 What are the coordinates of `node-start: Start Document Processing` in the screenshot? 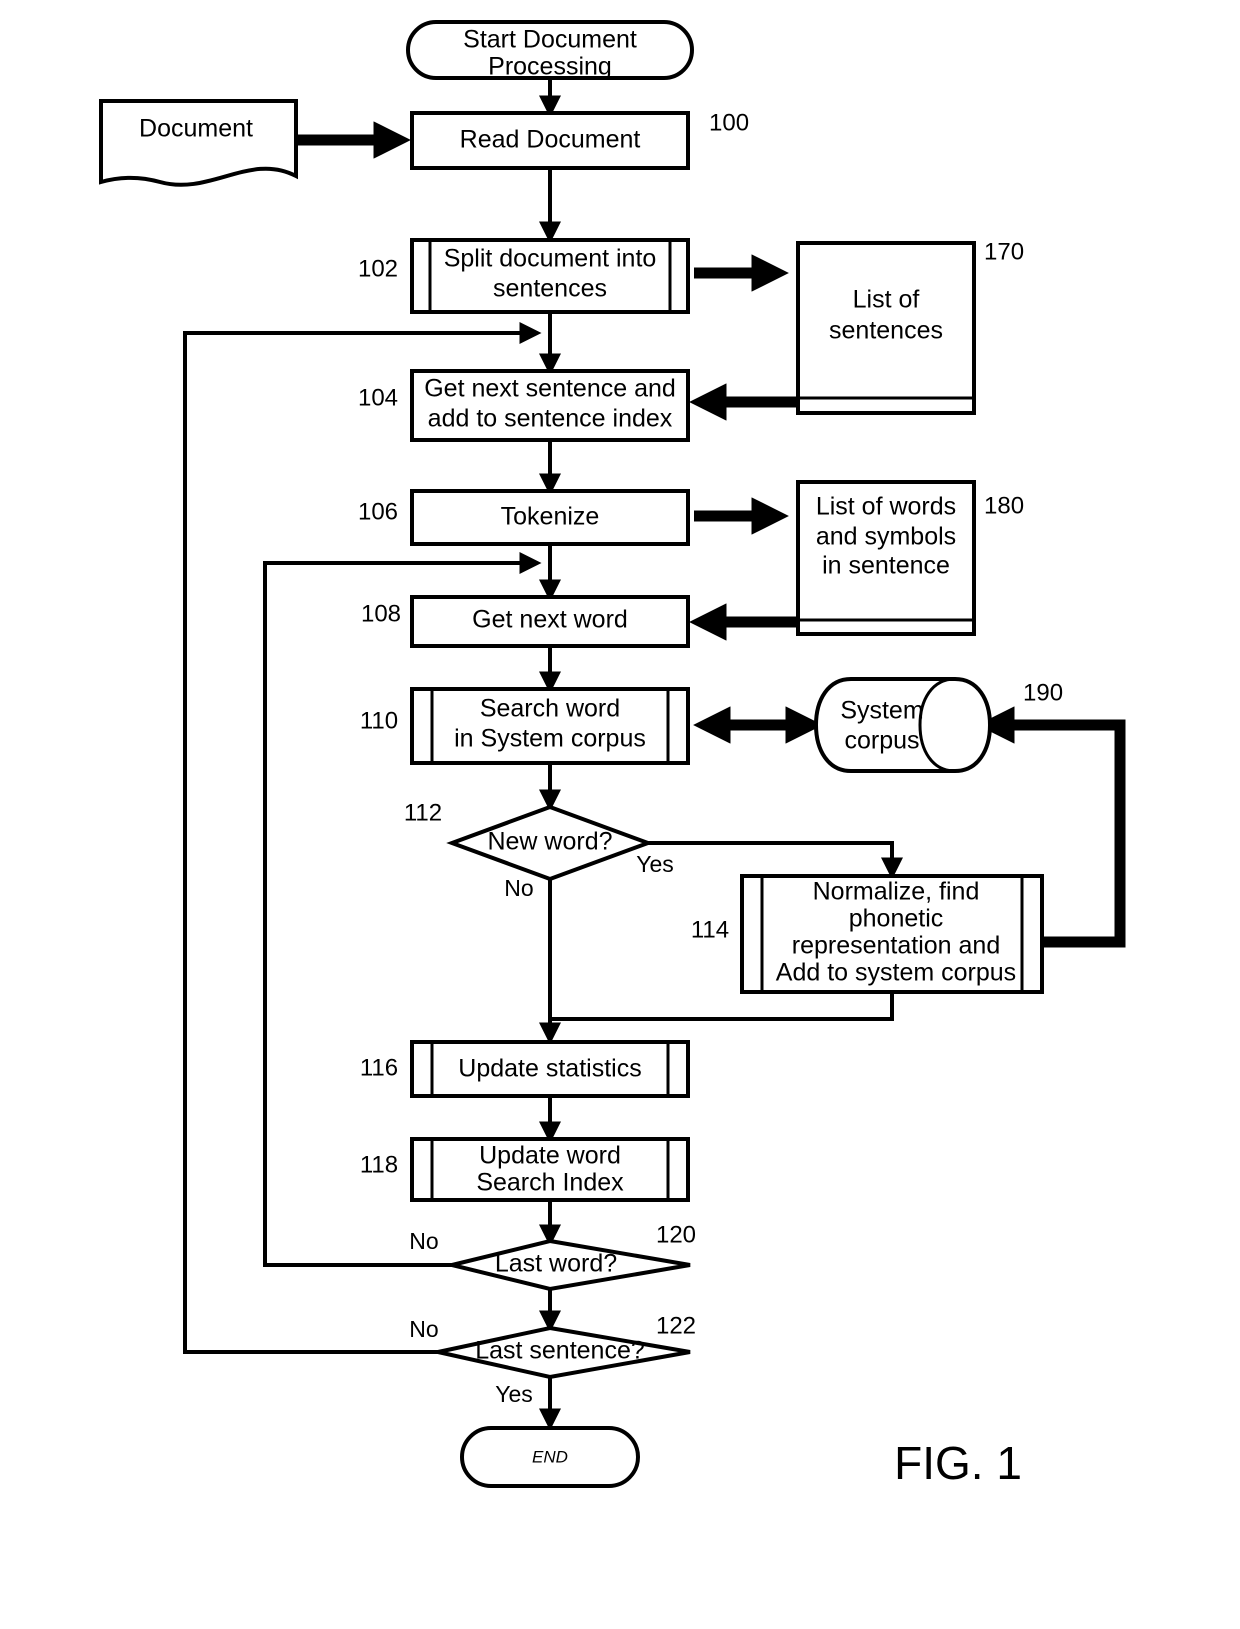 It's located at (550, 50).